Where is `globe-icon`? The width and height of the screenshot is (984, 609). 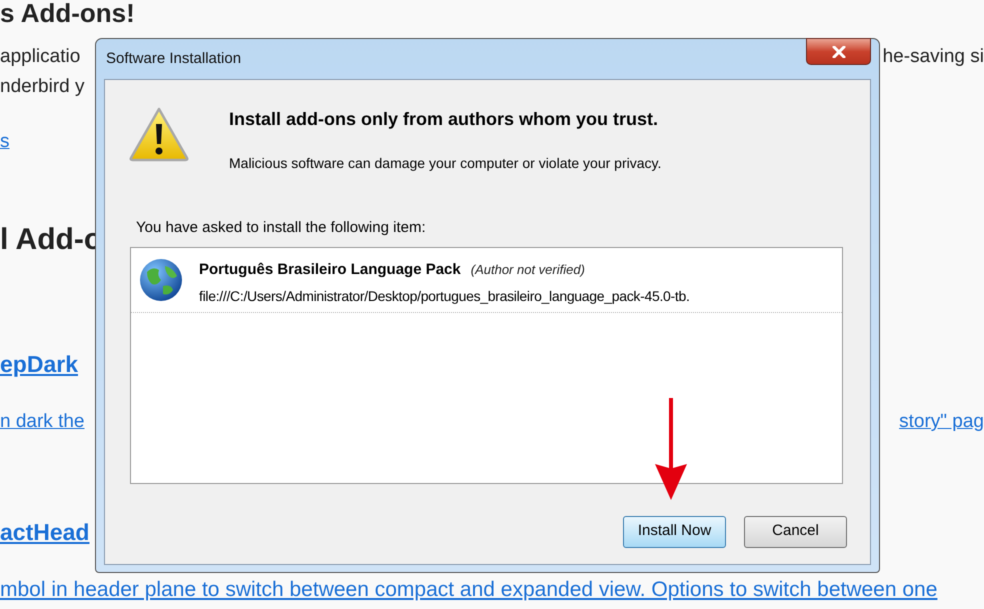 globe-icon is located at coordinates (161, 280).